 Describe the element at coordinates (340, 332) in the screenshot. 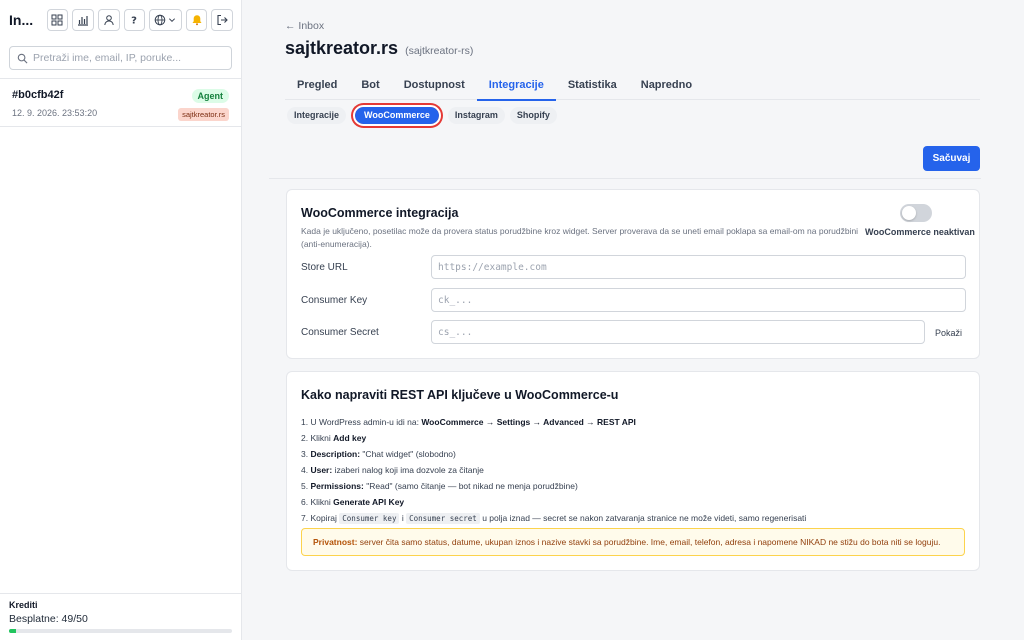

I see `consumer-secret-label: Consumer Secret` at that location.